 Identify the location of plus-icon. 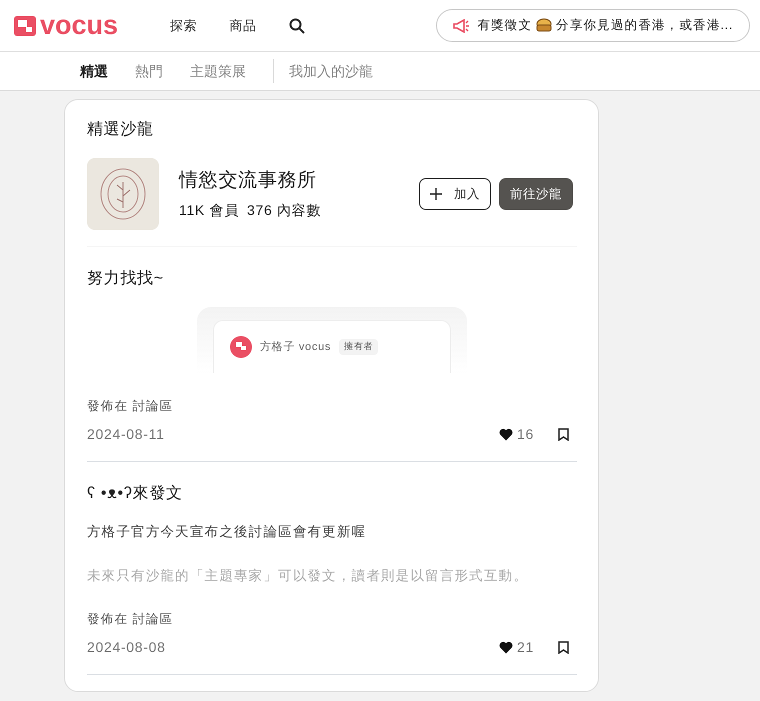
(436, 194).